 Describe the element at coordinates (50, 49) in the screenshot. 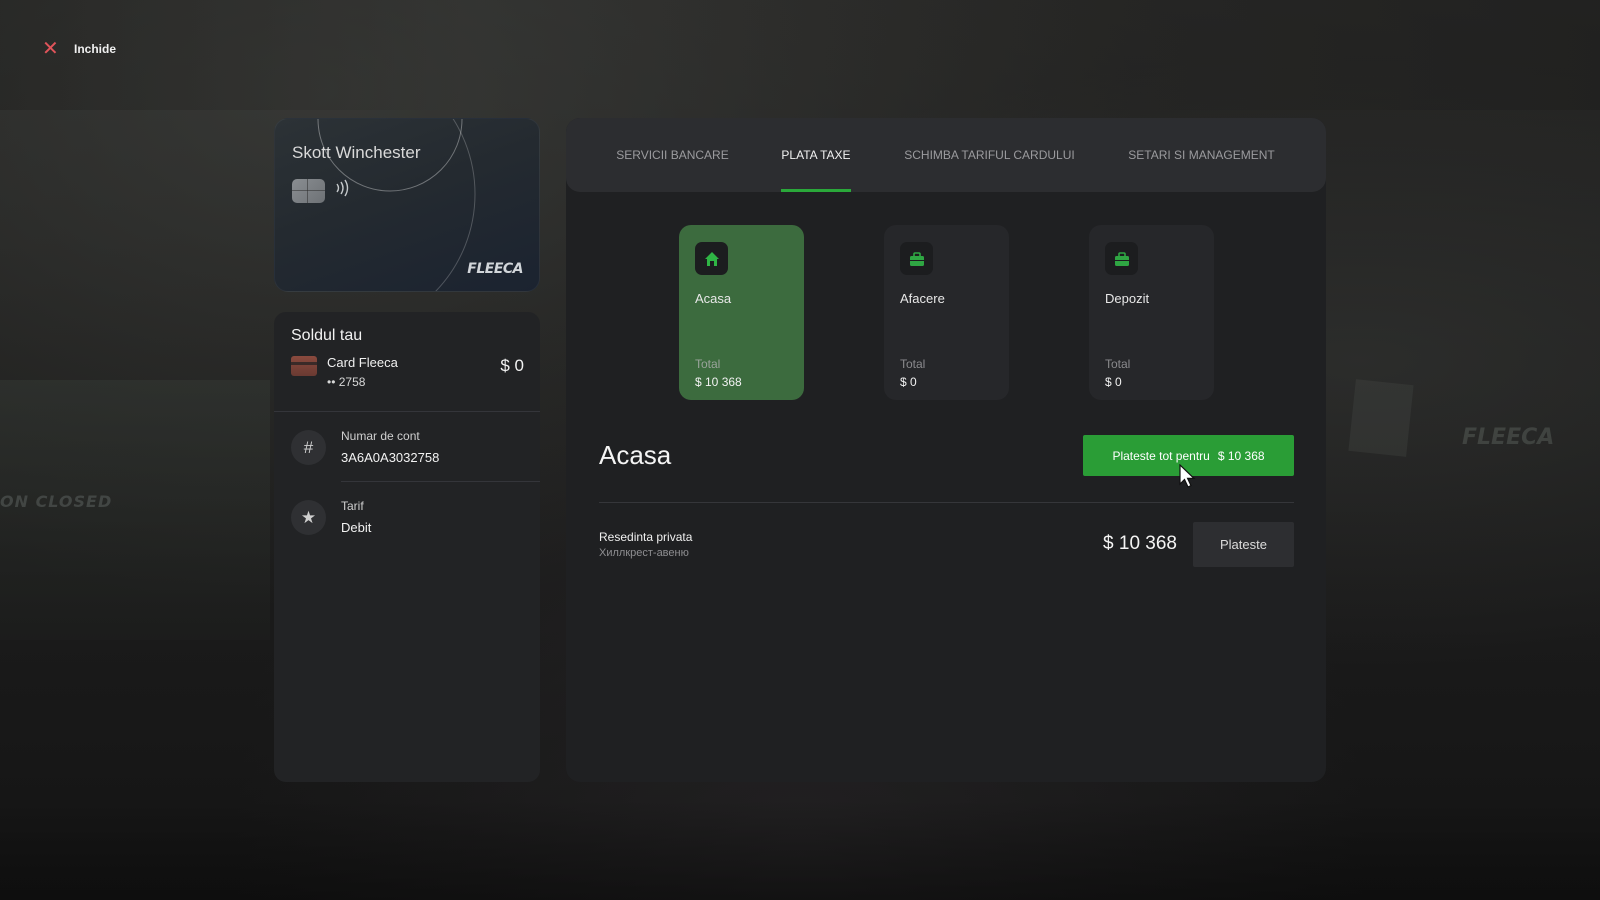

I see `close-icon: ✕` at that location.